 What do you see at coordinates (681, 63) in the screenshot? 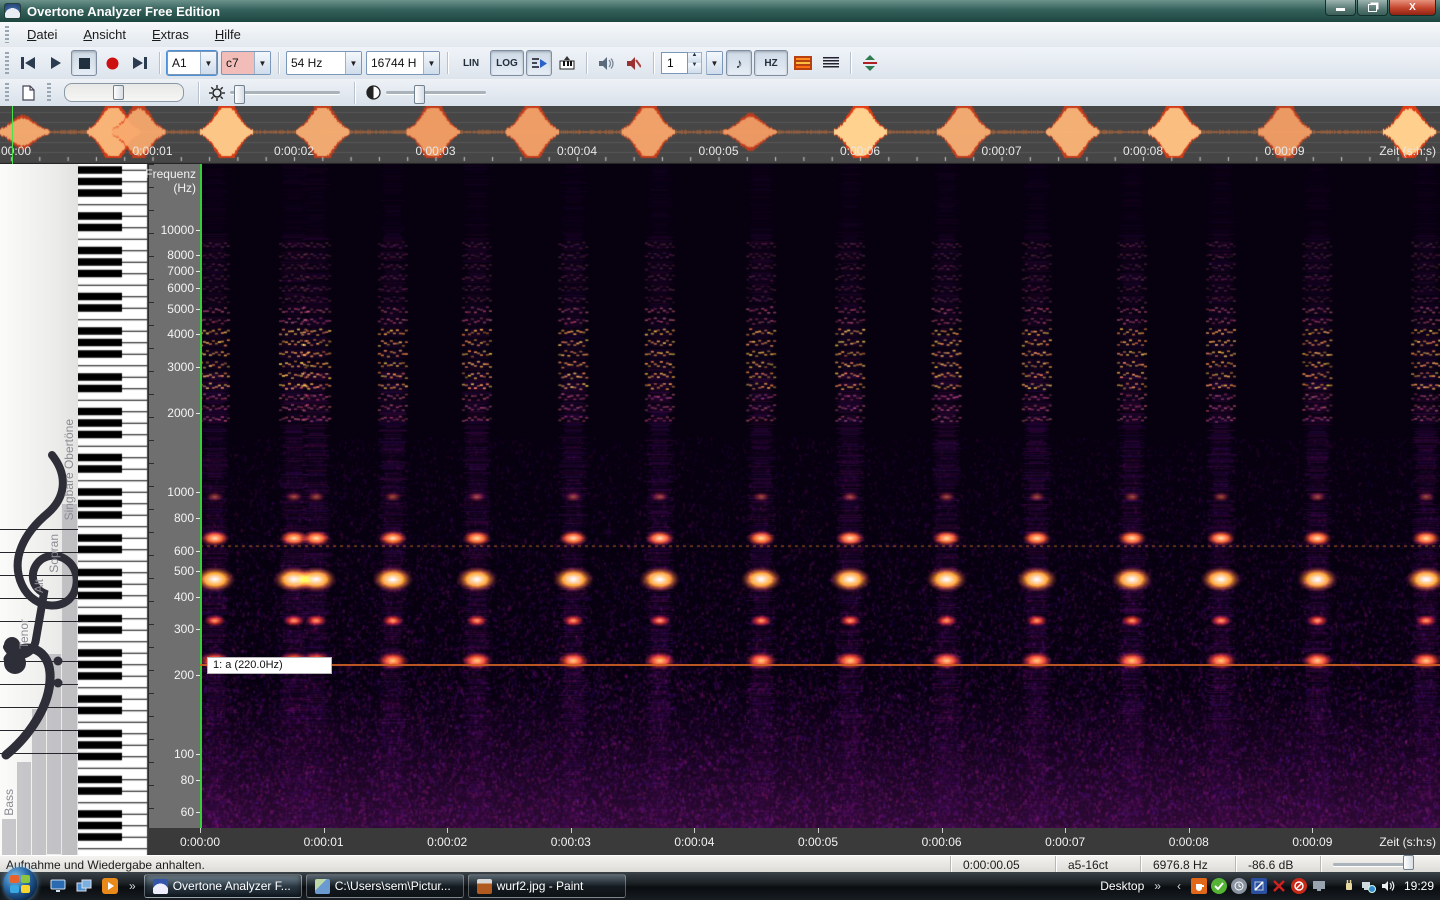
I see `partial-count-stepper: 1 ▲ ▼` at bounding box center [681, 63].